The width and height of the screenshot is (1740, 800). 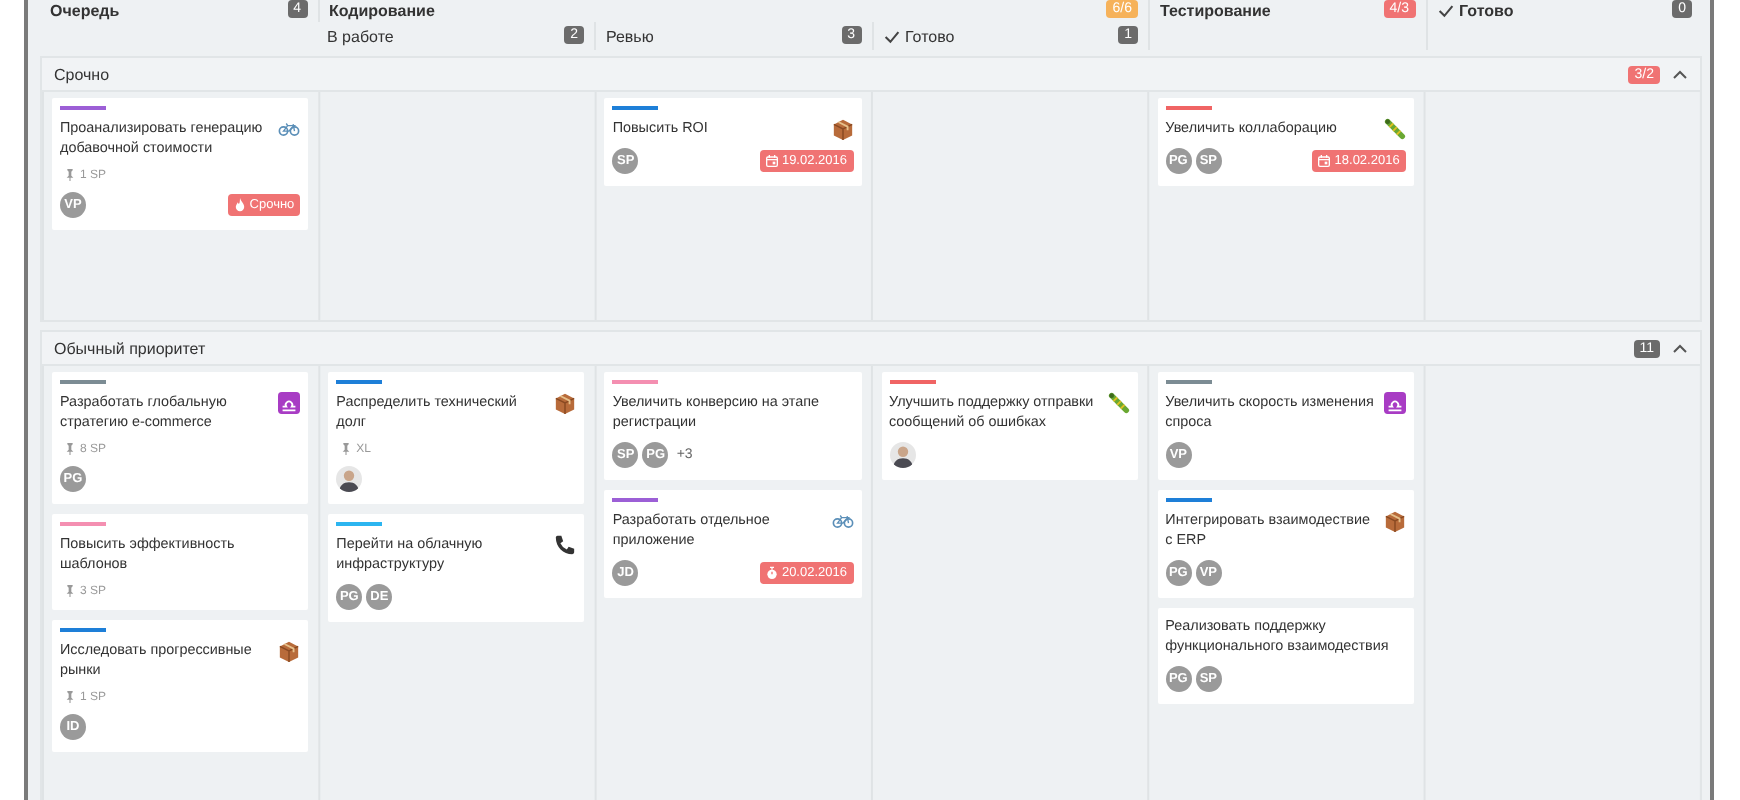 I want to click on column-title: Ревью, so click(x=631, y=36).